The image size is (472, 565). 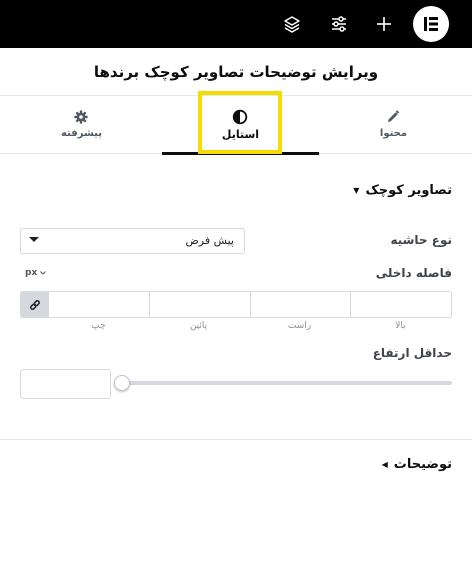 I want to click on tab-label: پیشرفته, so click(x=81, y=133).